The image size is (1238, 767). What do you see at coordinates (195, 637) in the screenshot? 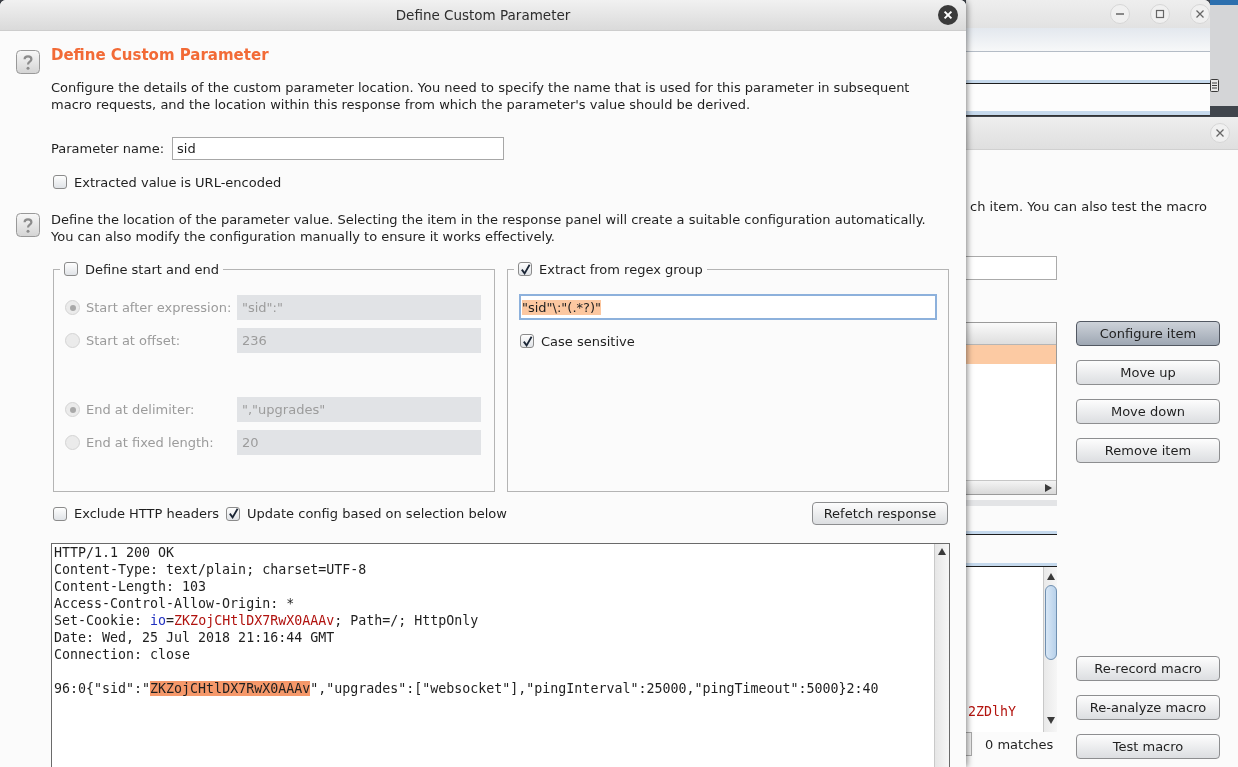
I see `response-line: Date: Wed, 25 Jul 2018 21:16:44 GMT` at bounding box center [195, 637].